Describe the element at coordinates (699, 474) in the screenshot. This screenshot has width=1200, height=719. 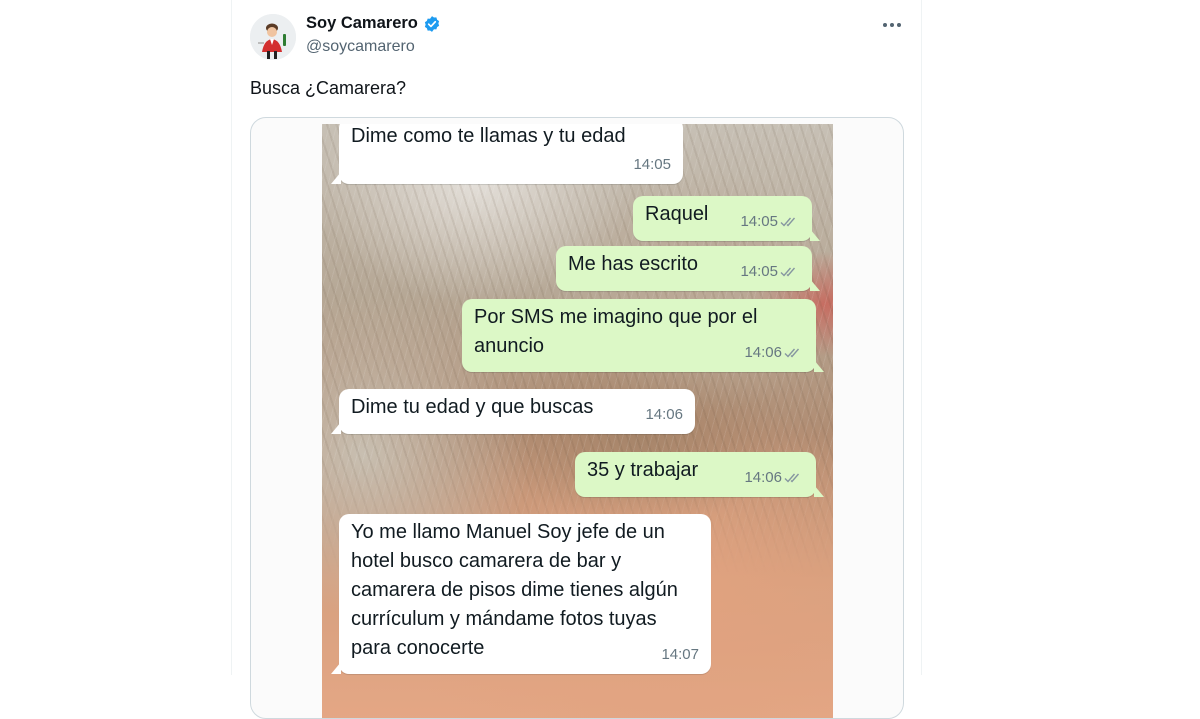
I see `chat-message: 35 y trabajar 14:06` at that location.